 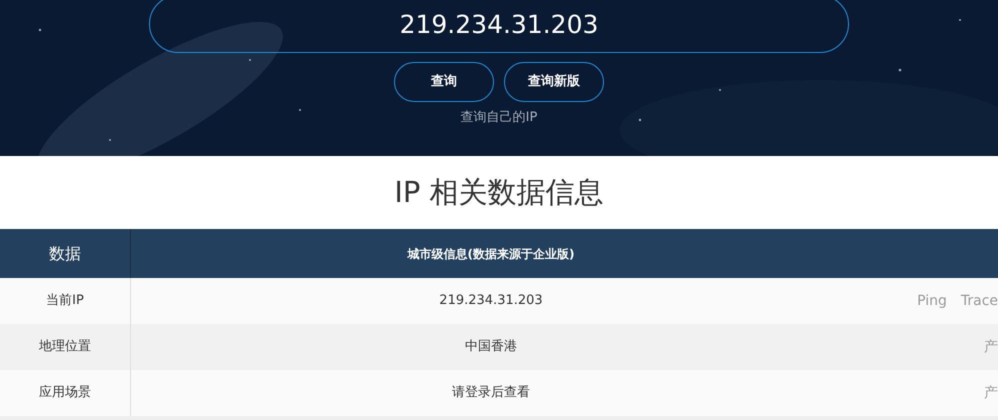 What do you see at coordinates (65, 347) in the screenshot?
I see `row-label: 地理位置` at bounding box center [65, 347].